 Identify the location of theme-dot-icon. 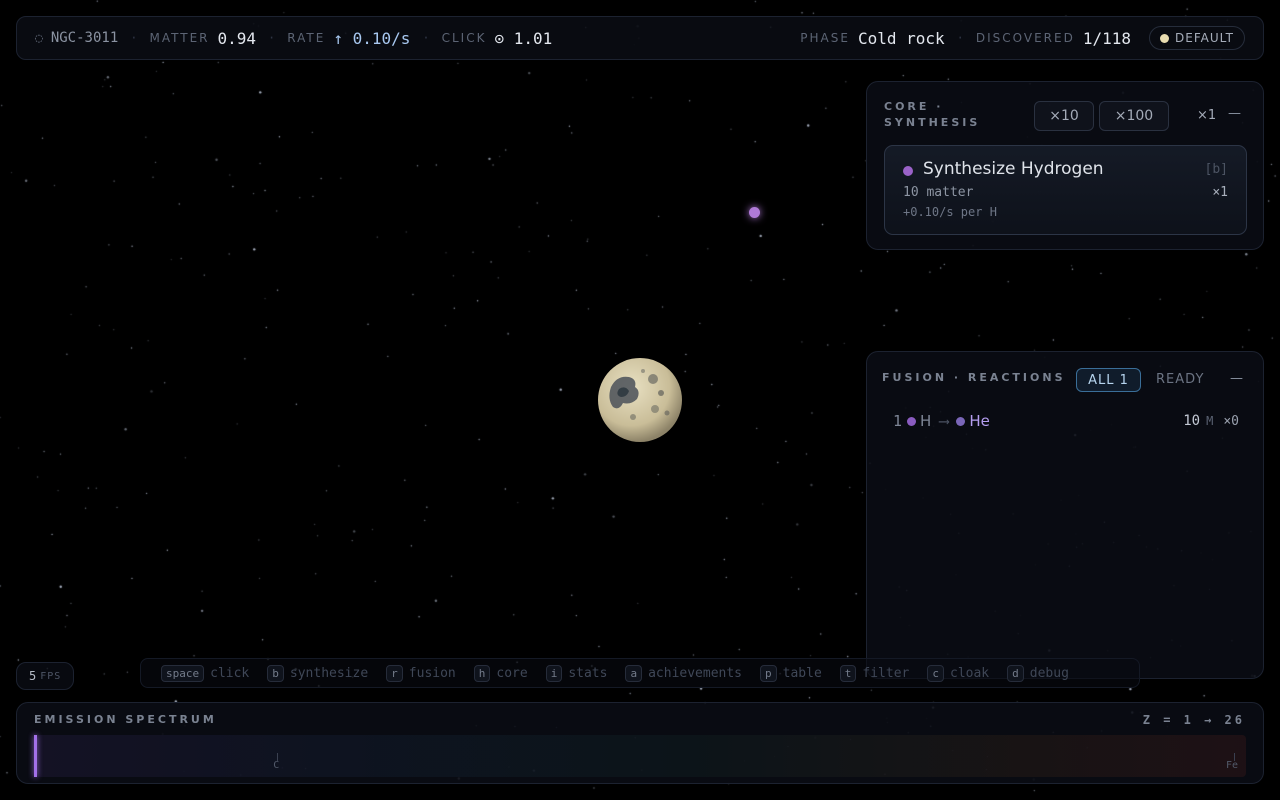
(1165, 38).